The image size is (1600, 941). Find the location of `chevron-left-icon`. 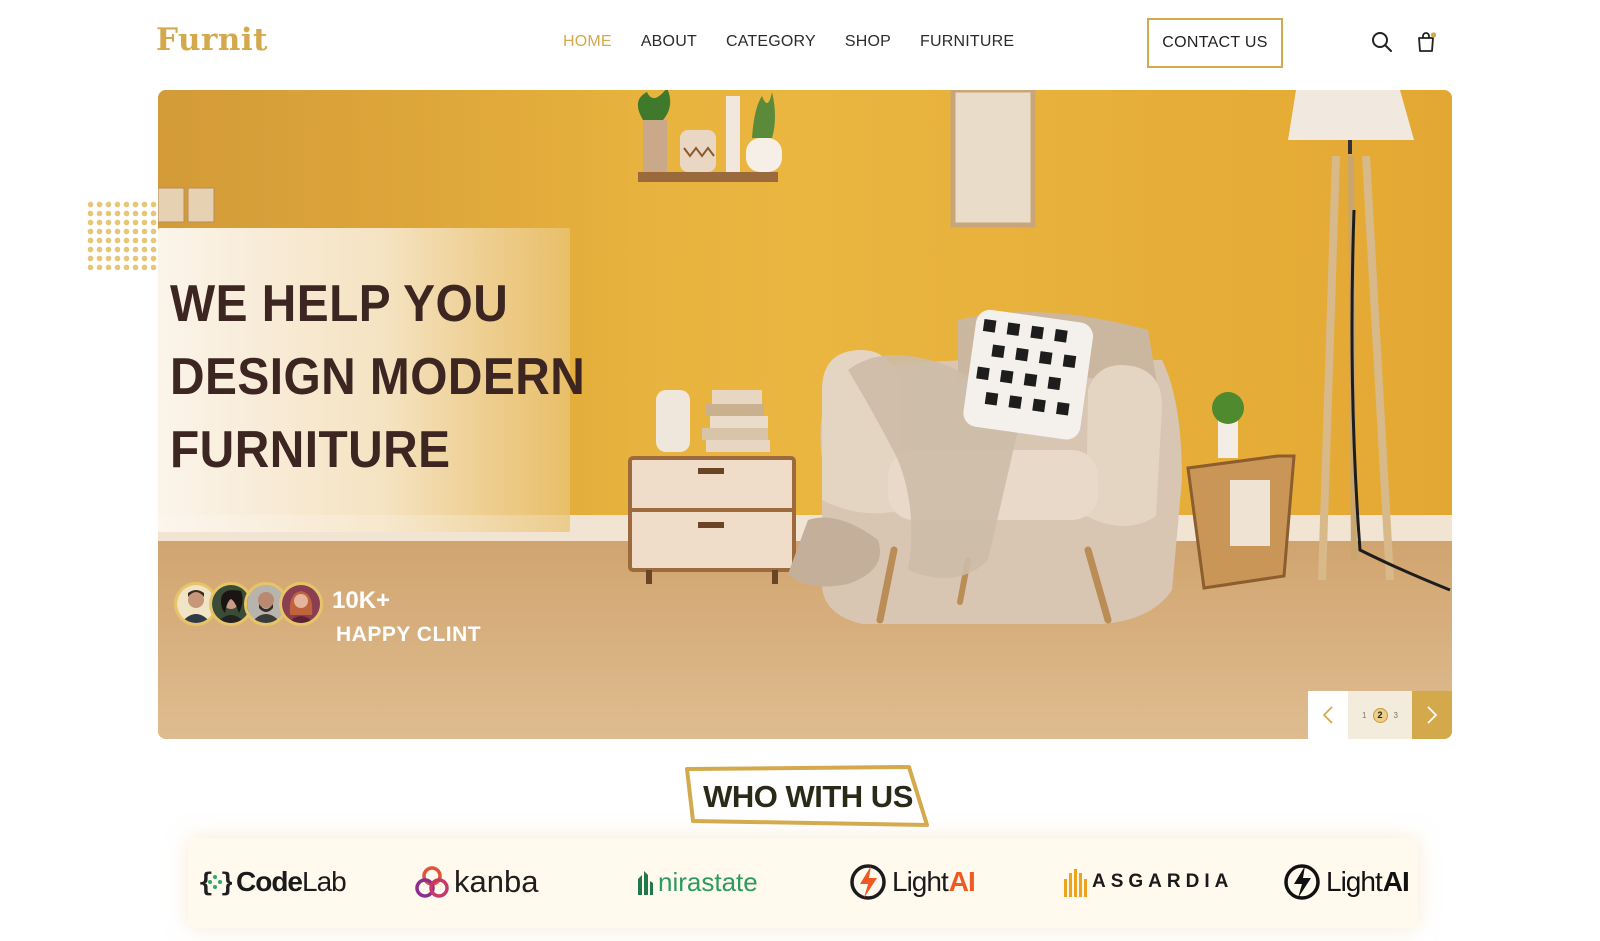

chevron-left-icon is located at coordinates (1327, 715).